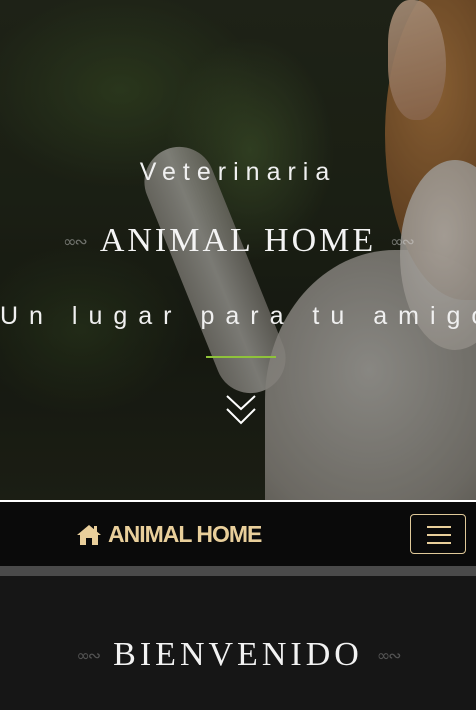 The height and width of the screenshot is (710, 476). I want to click on welcome-title: BIENVENIDO, so click(238, 654).